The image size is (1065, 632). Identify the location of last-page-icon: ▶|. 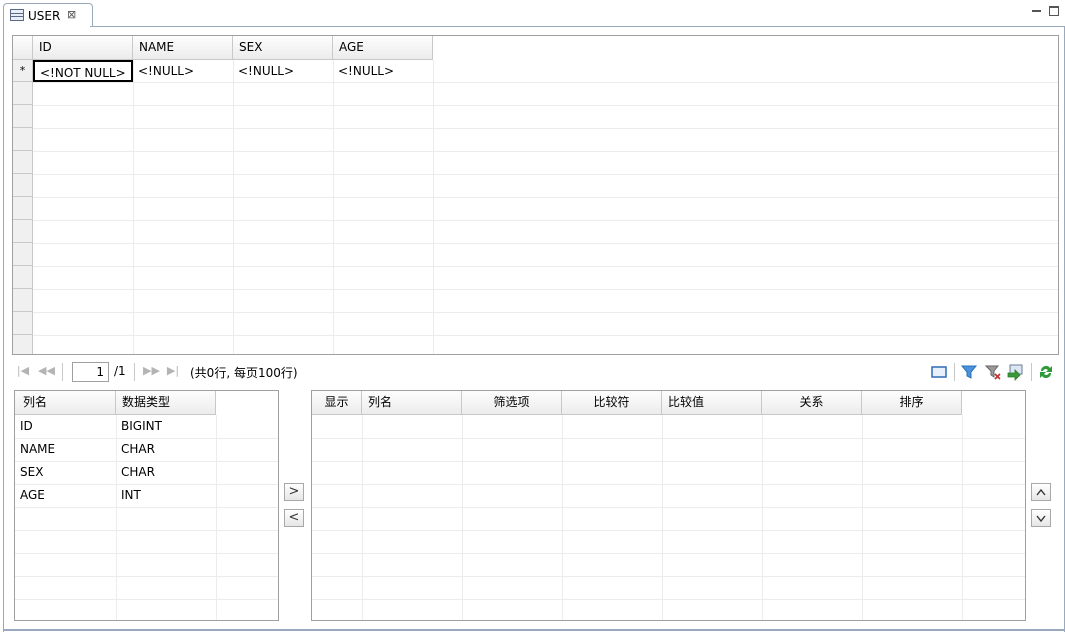
(173, 371).